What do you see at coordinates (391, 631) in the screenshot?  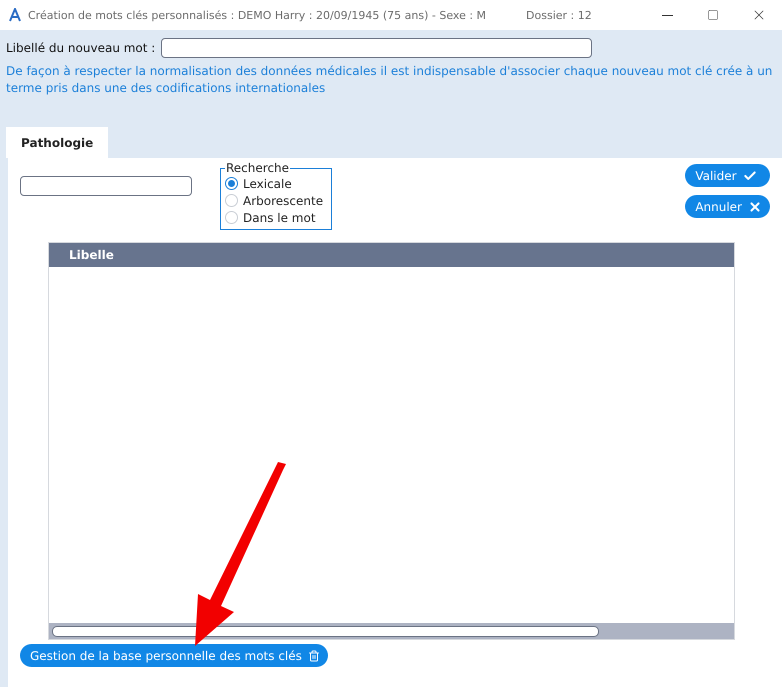 I see `horizontal-scrollbar` at bounding box center [391, 631].